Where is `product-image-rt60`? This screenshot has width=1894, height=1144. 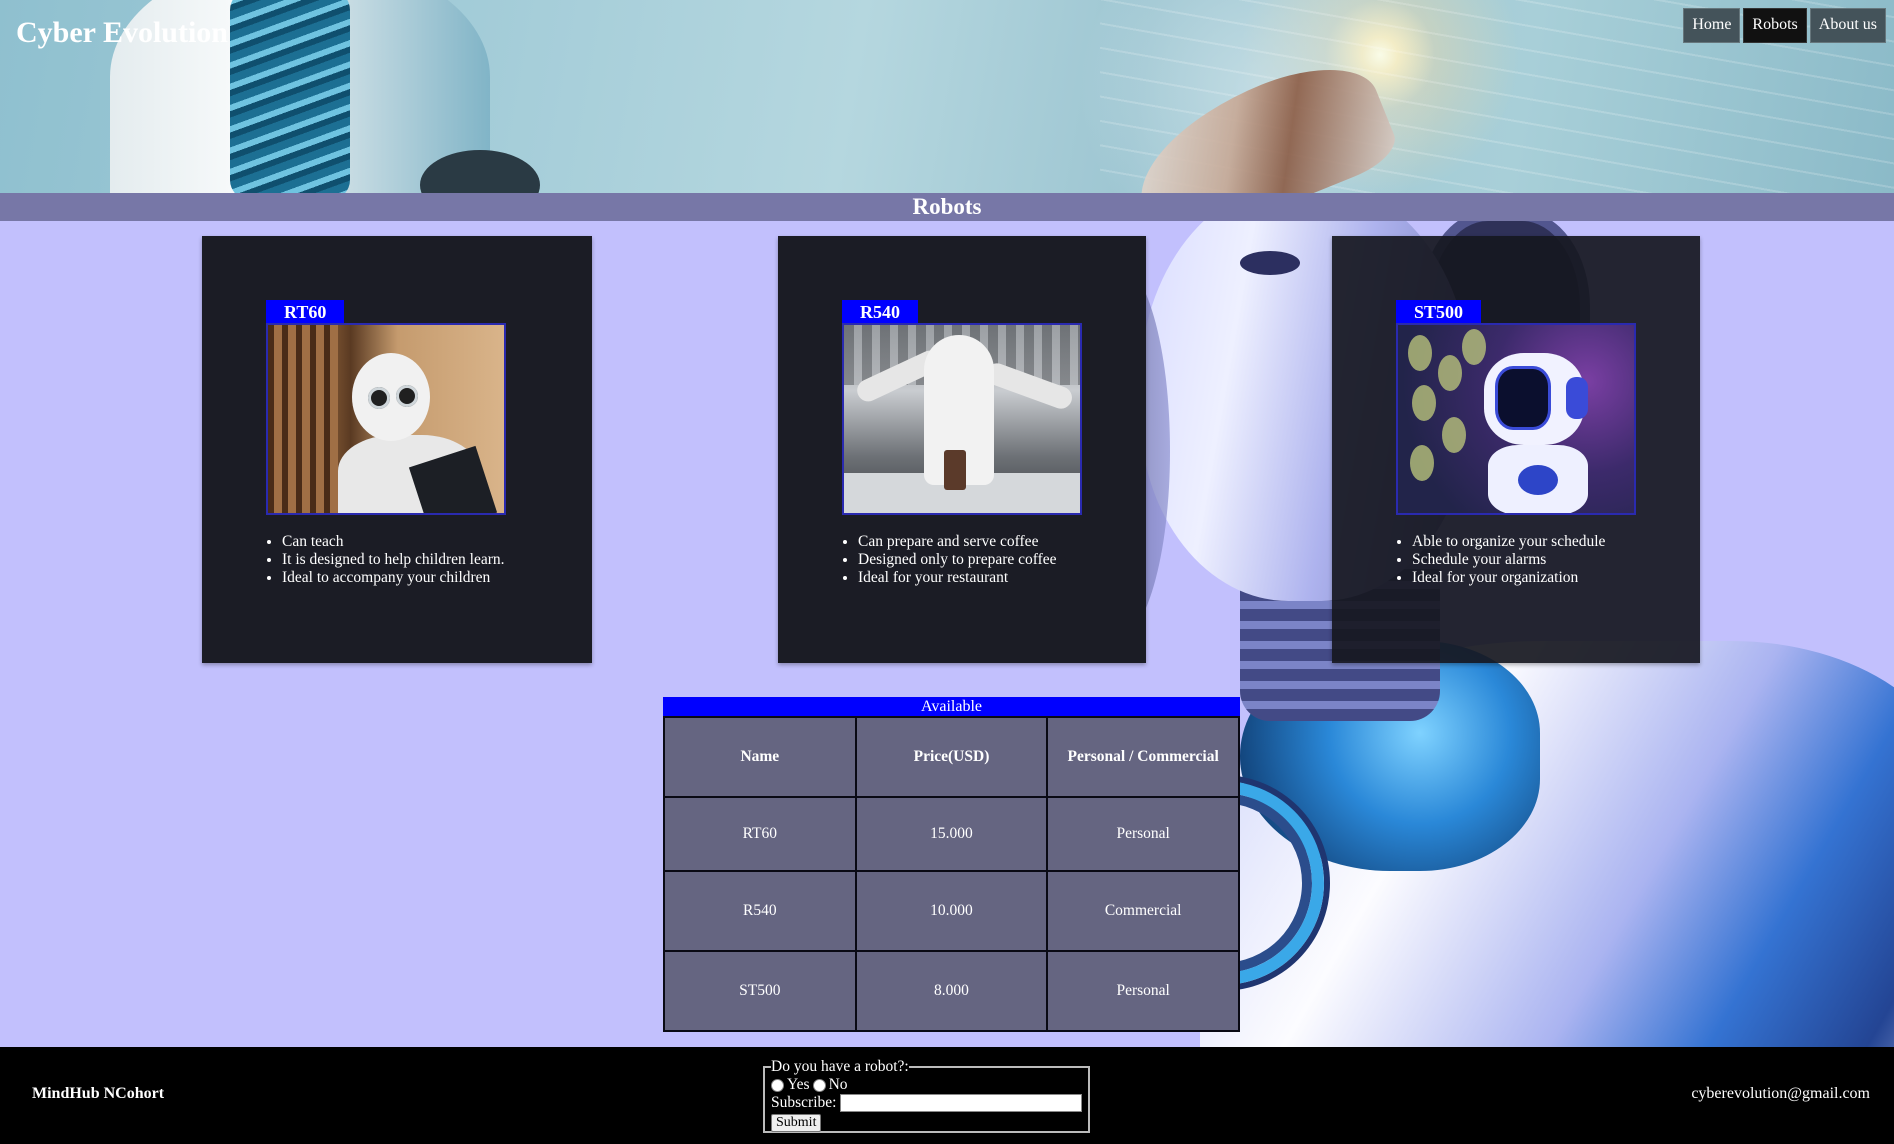 product-image-rt60 is located at coordinates (386, 419).